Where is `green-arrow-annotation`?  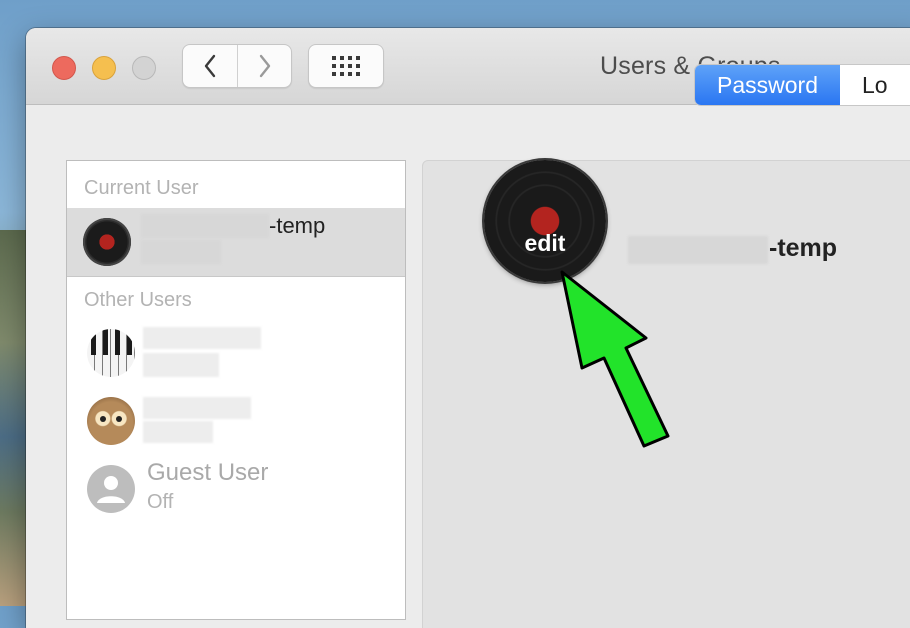
green-arrow-annotation is located at coordinates (615, 359).